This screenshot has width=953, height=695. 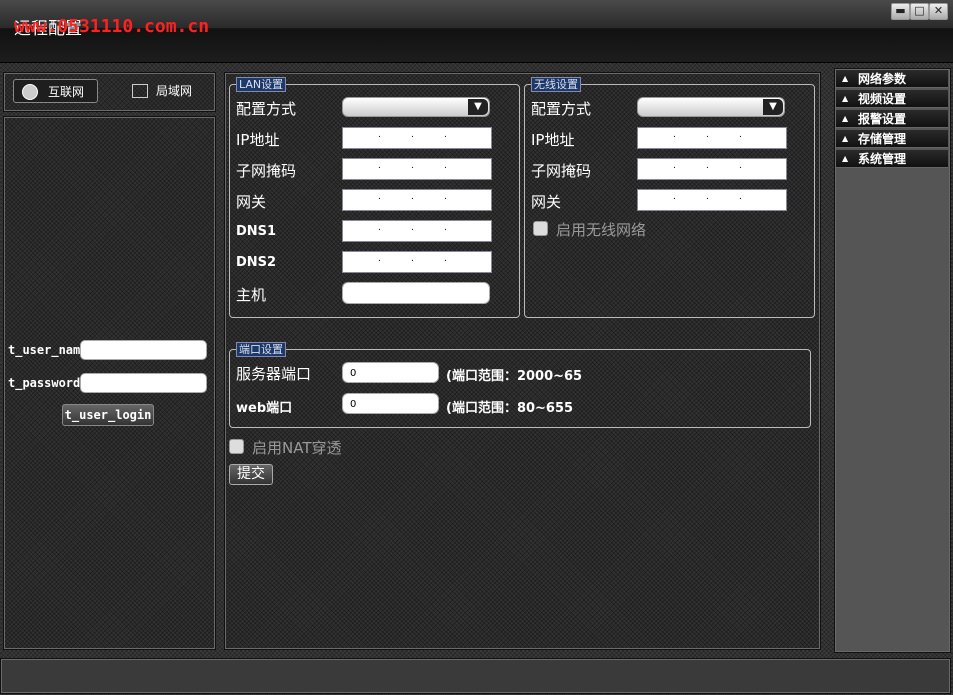 What do you see at coordinates (251, 295) in the screenshot?
I see `lan-host-label: 主机` at bounding box center [251, 295].